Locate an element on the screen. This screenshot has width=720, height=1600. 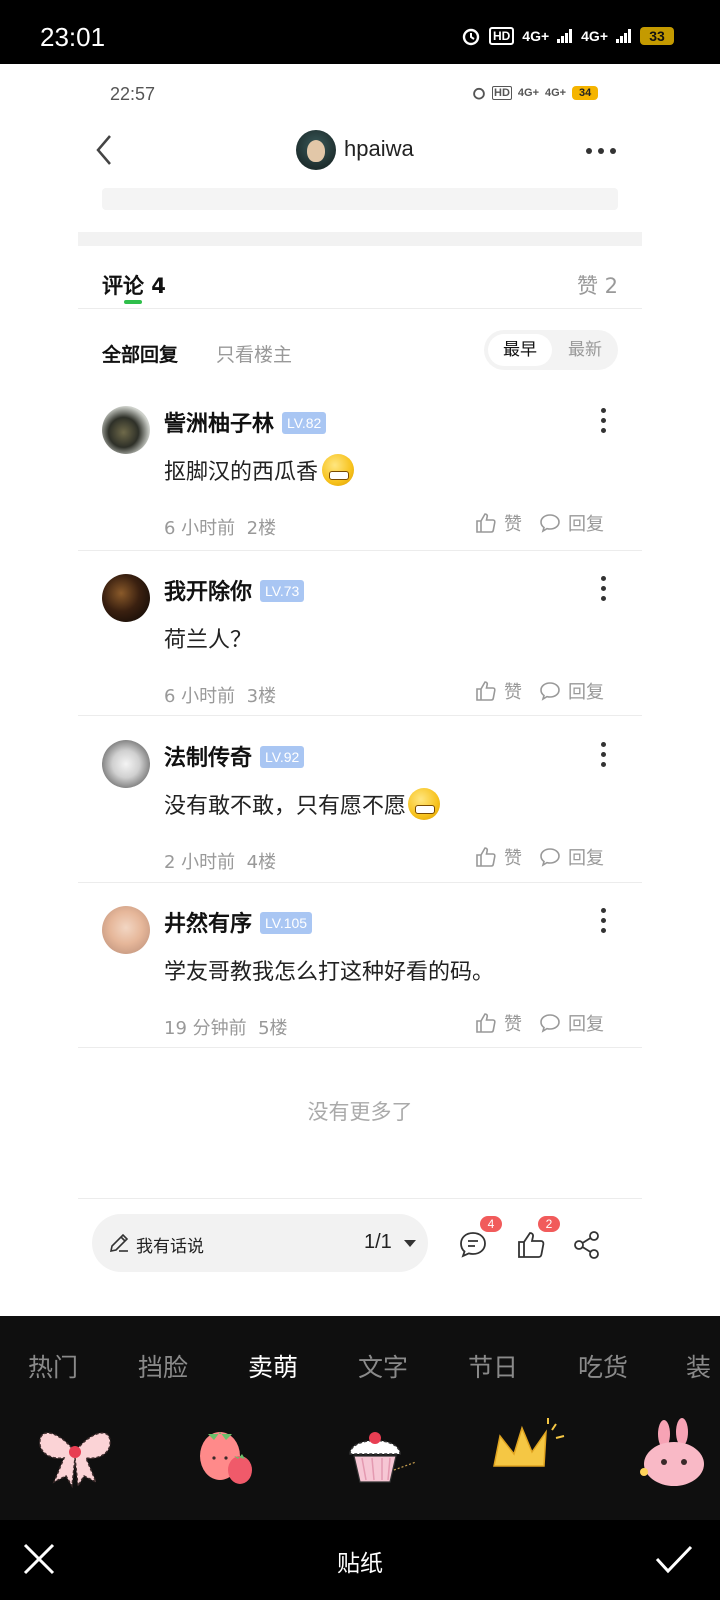
sort-toggle: 最早 最新 is located at coordinates (551, 350).